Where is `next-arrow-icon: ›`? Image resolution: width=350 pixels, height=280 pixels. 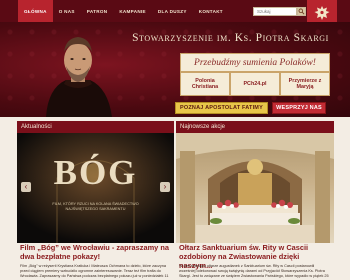 next-arrow-icon: › is located at coordinates (165, 187).